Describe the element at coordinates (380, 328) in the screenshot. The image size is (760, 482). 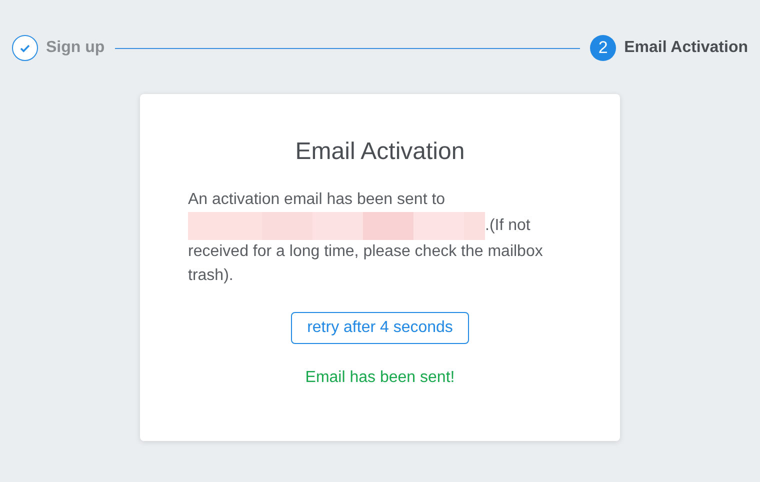
I see `retry-button: retry after 4 seconds` at that location.